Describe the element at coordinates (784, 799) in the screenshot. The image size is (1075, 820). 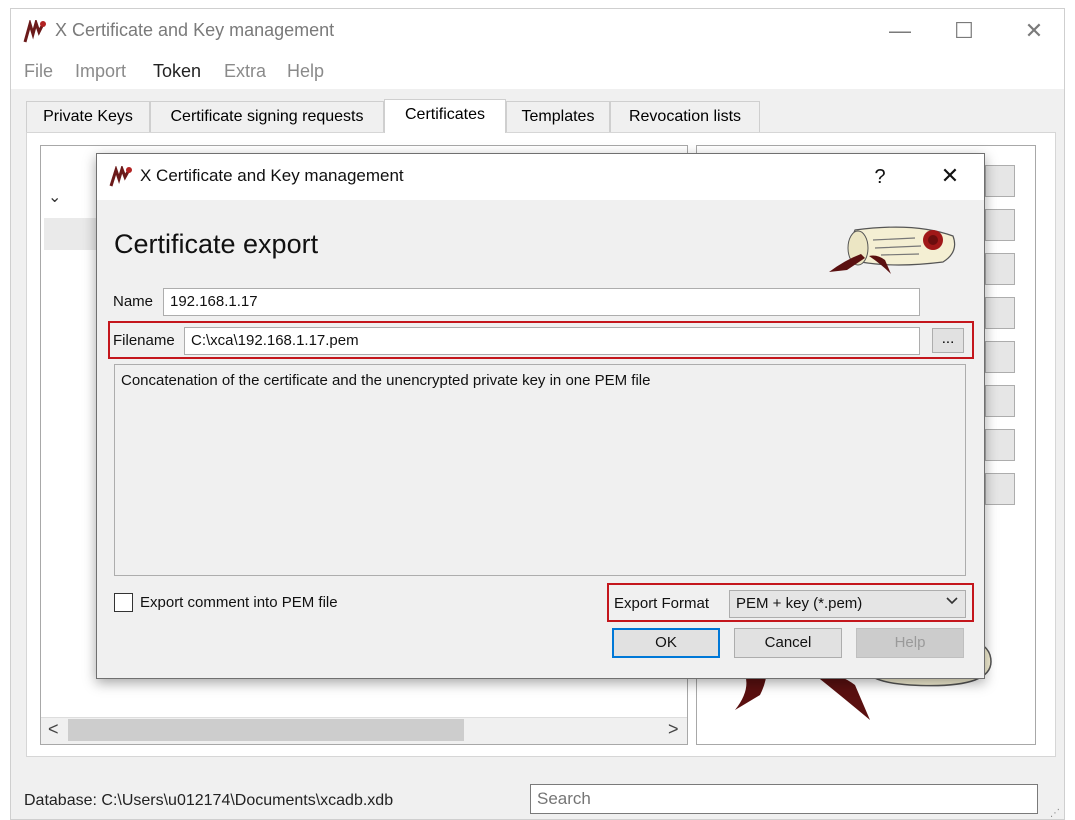
I see `search-input` at that location.